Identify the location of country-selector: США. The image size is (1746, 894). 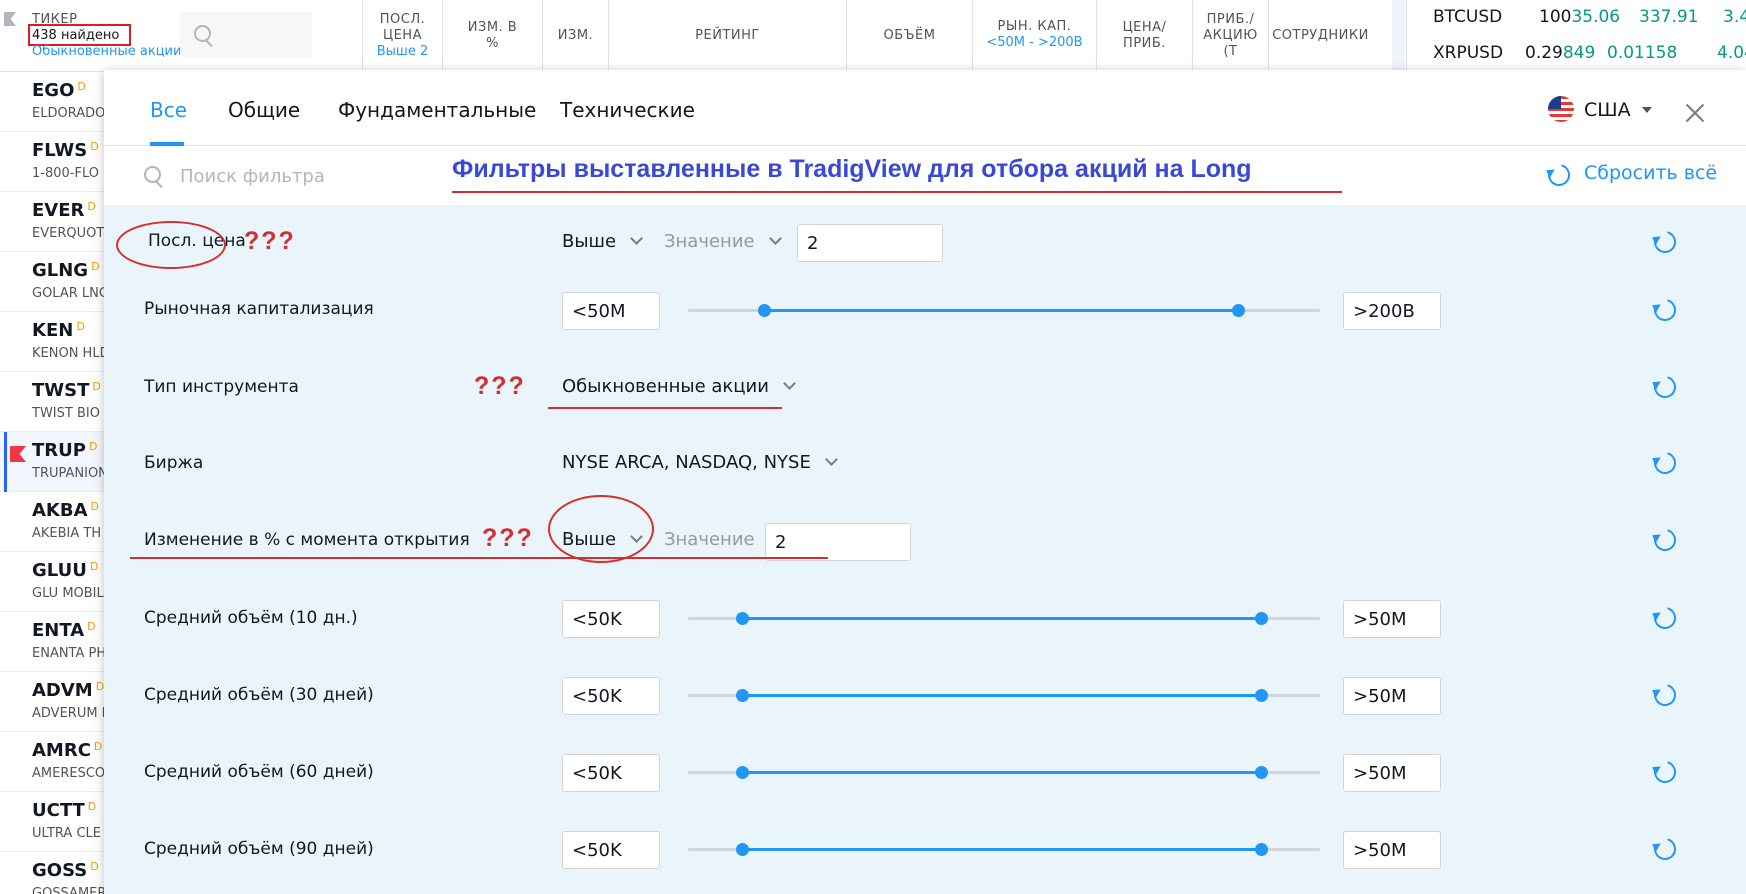
(1603, 110).